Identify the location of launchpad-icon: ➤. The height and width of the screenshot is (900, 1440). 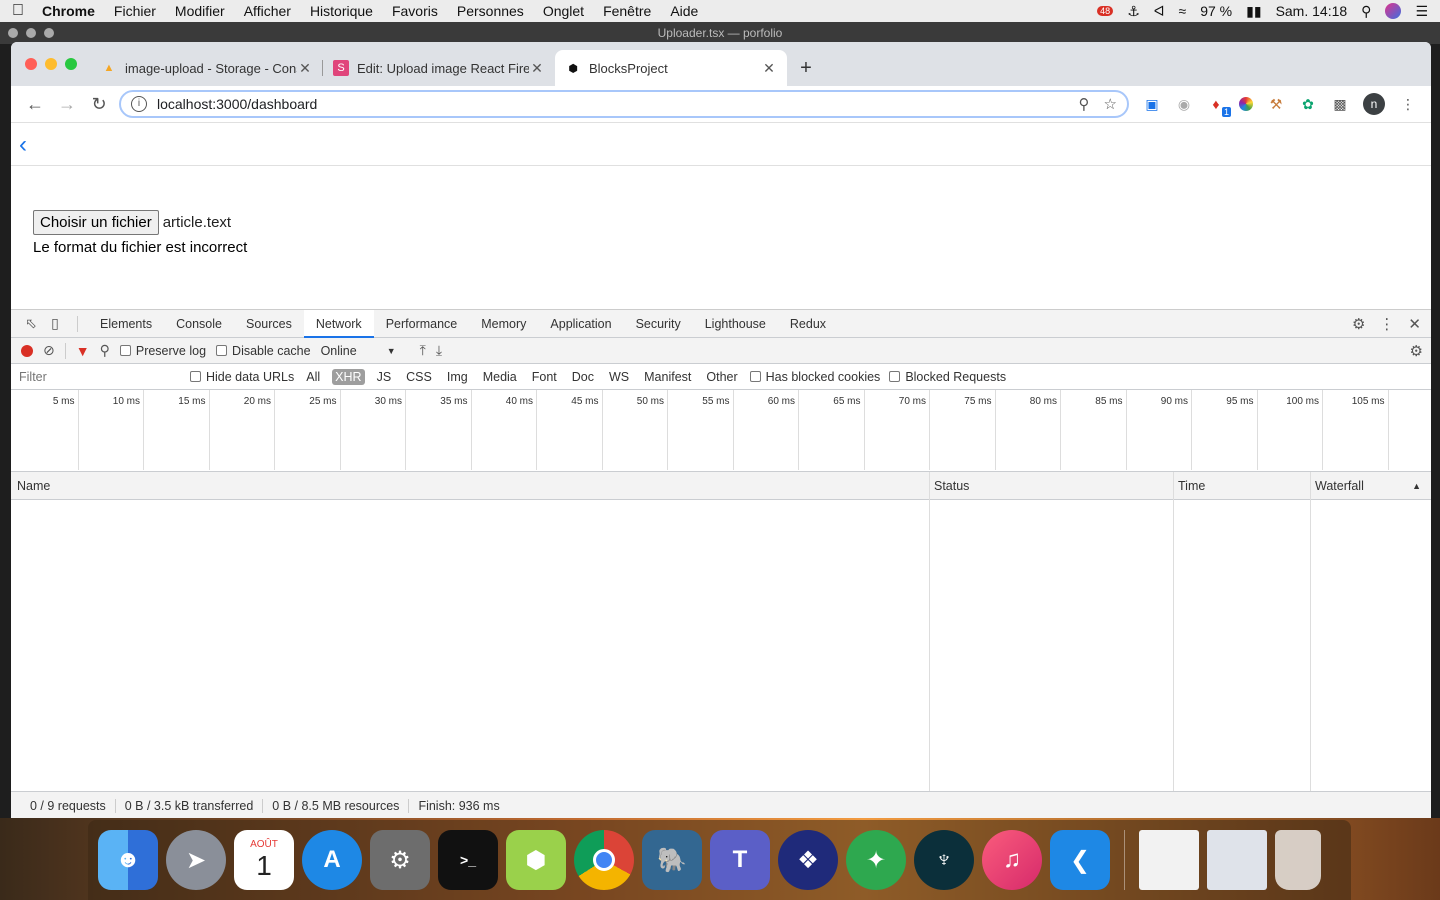
(196, 860).